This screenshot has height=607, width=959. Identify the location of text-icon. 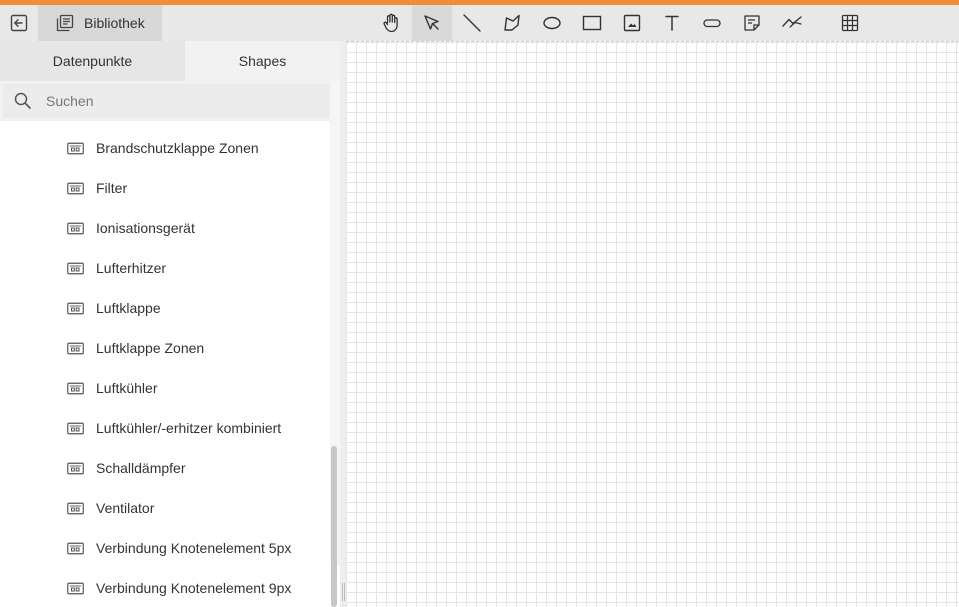
(672, 23).